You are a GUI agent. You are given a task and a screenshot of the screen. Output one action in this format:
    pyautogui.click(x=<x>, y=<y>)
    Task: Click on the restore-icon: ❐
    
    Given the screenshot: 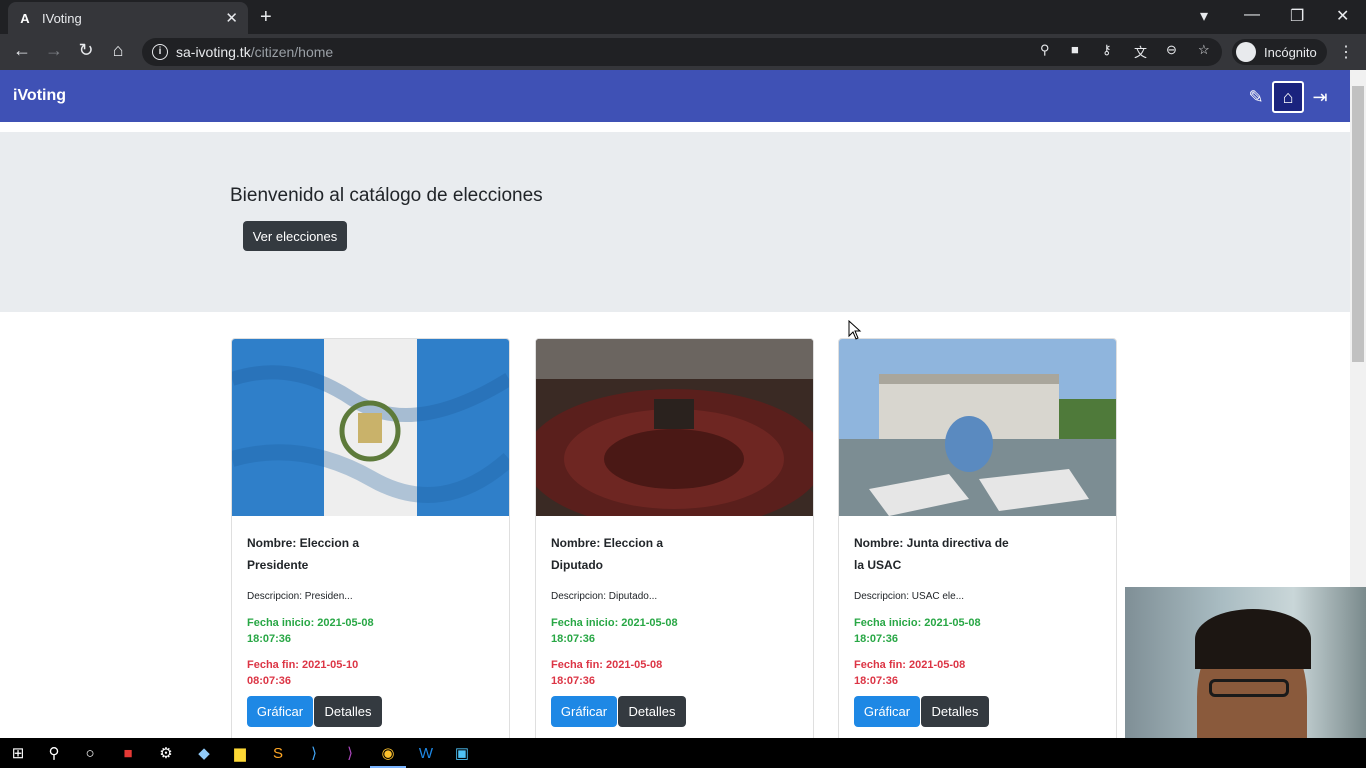 What is the action you would take?
    pyautogui.click(x=1297, y=16)
    